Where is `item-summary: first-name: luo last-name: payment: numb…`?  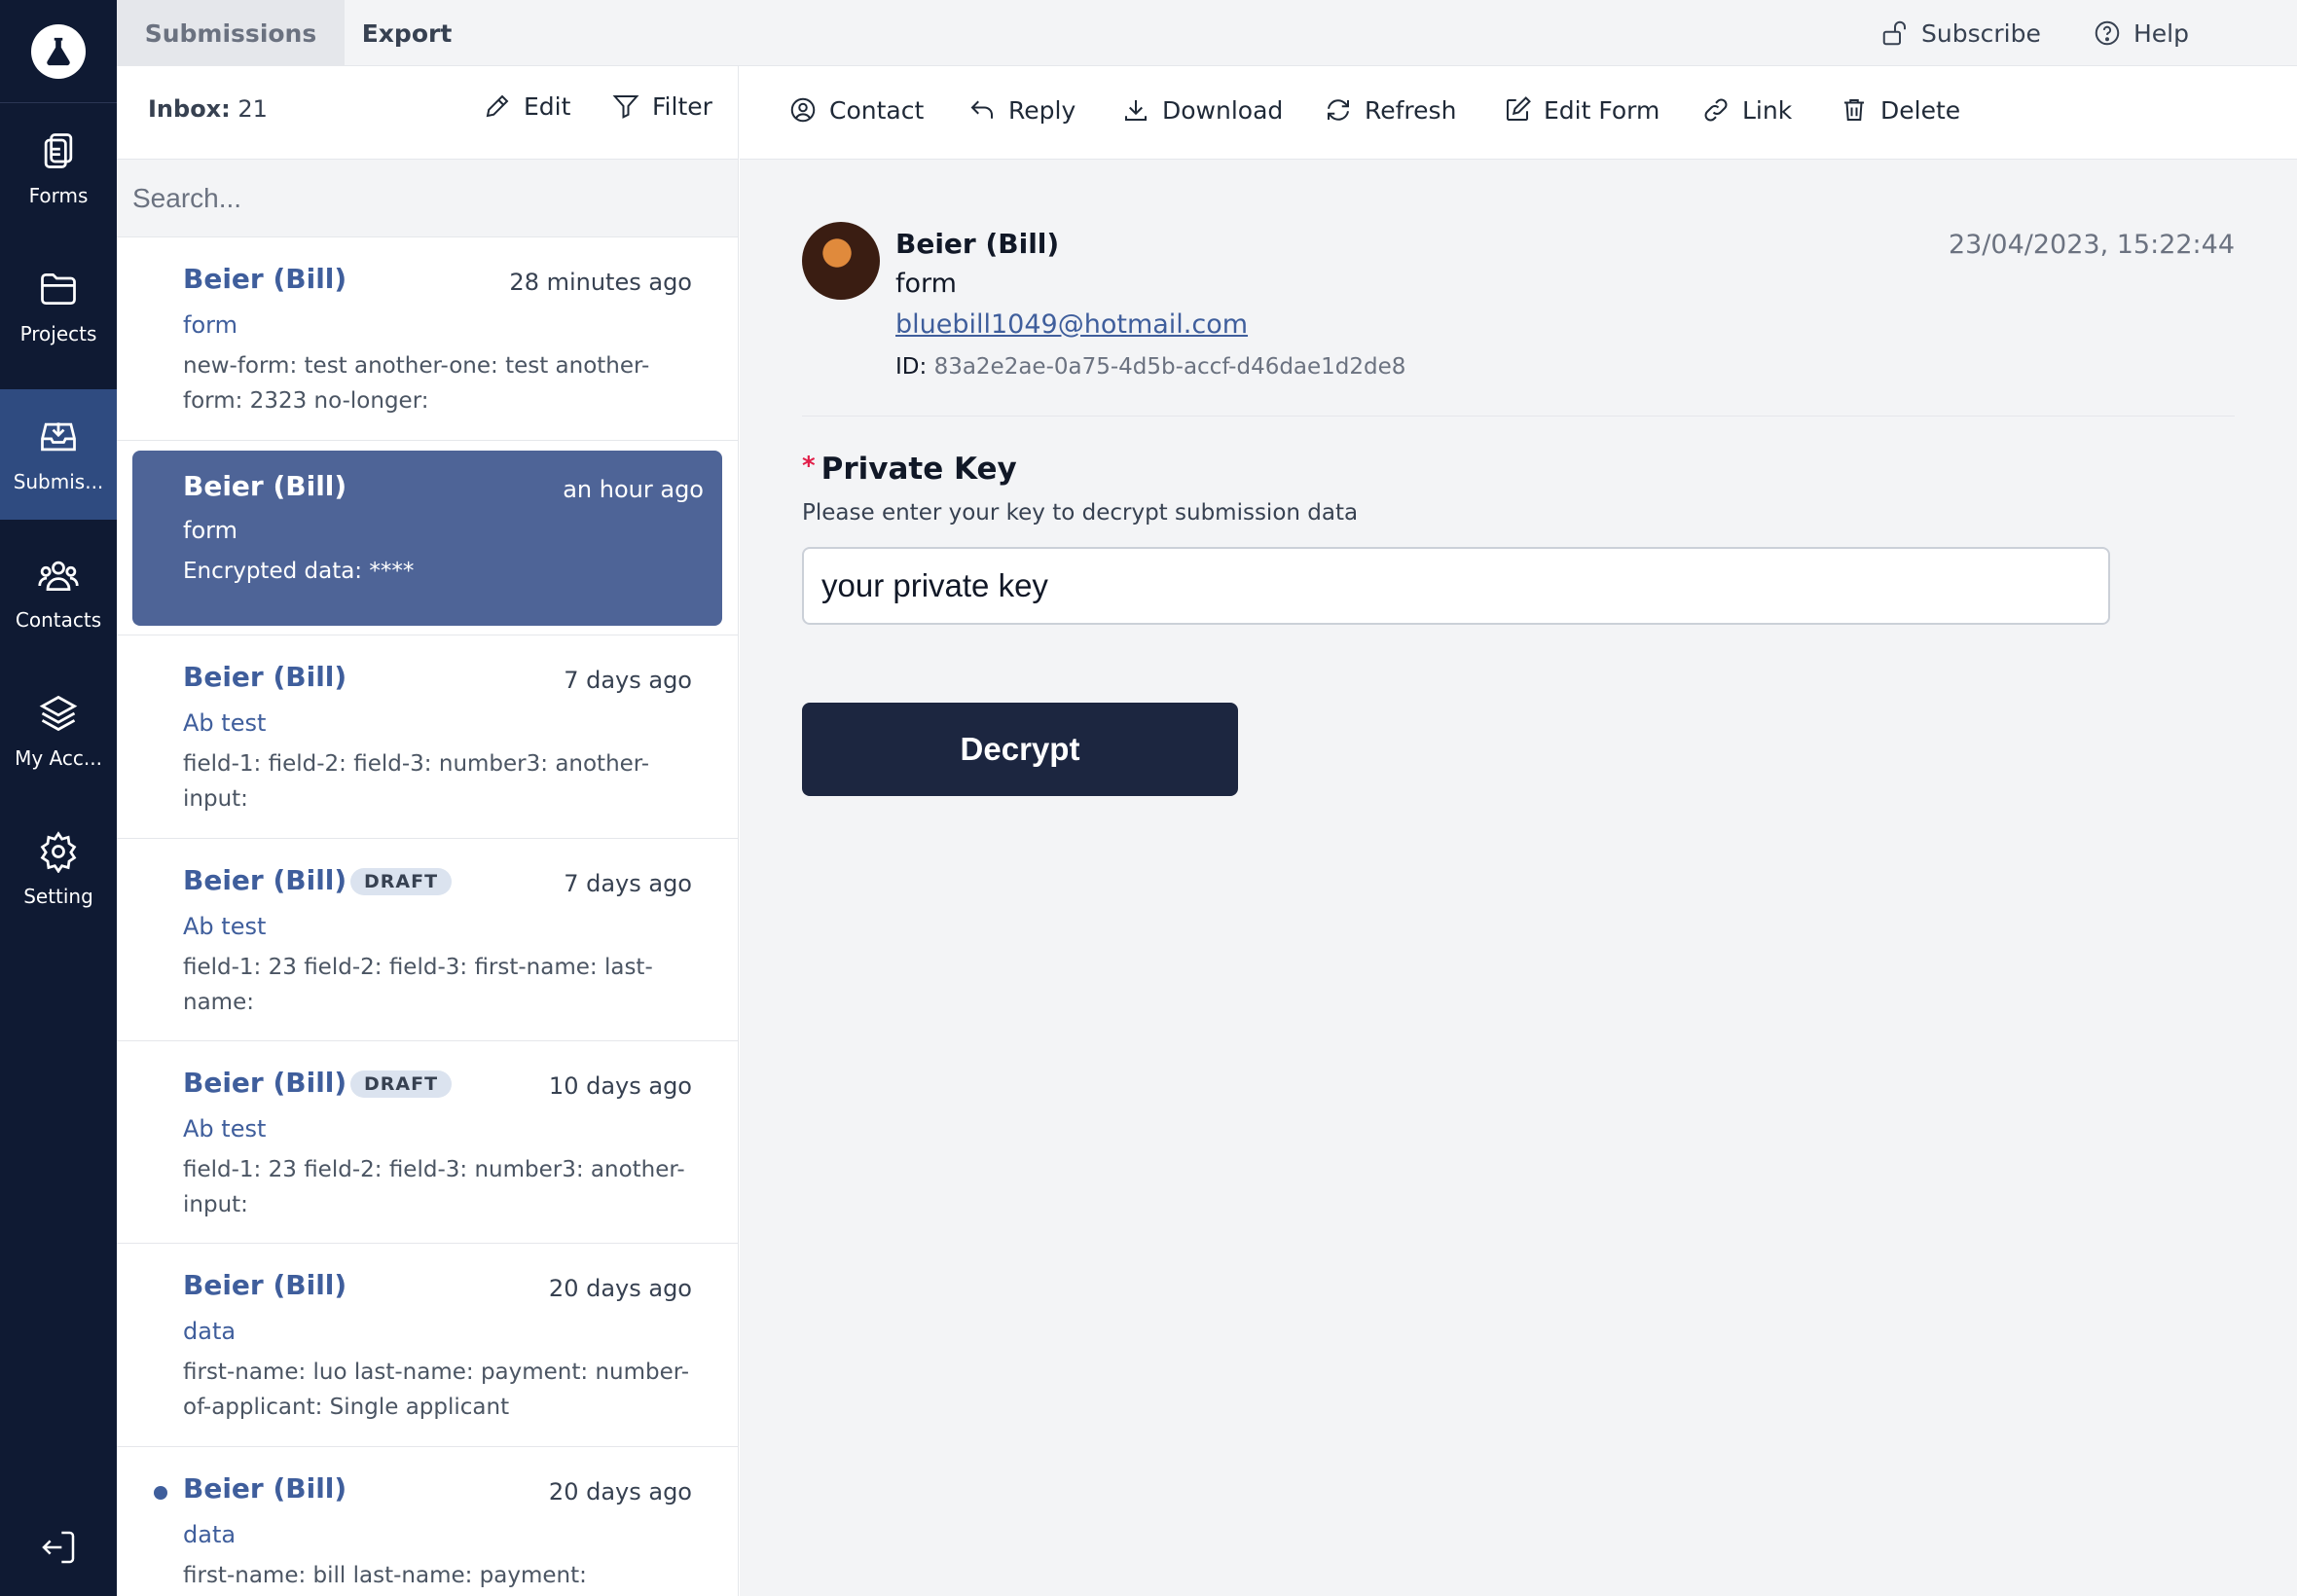 item-summary: first-name: luo last-name: payment: numb… is located at coordinates (436, 1390).